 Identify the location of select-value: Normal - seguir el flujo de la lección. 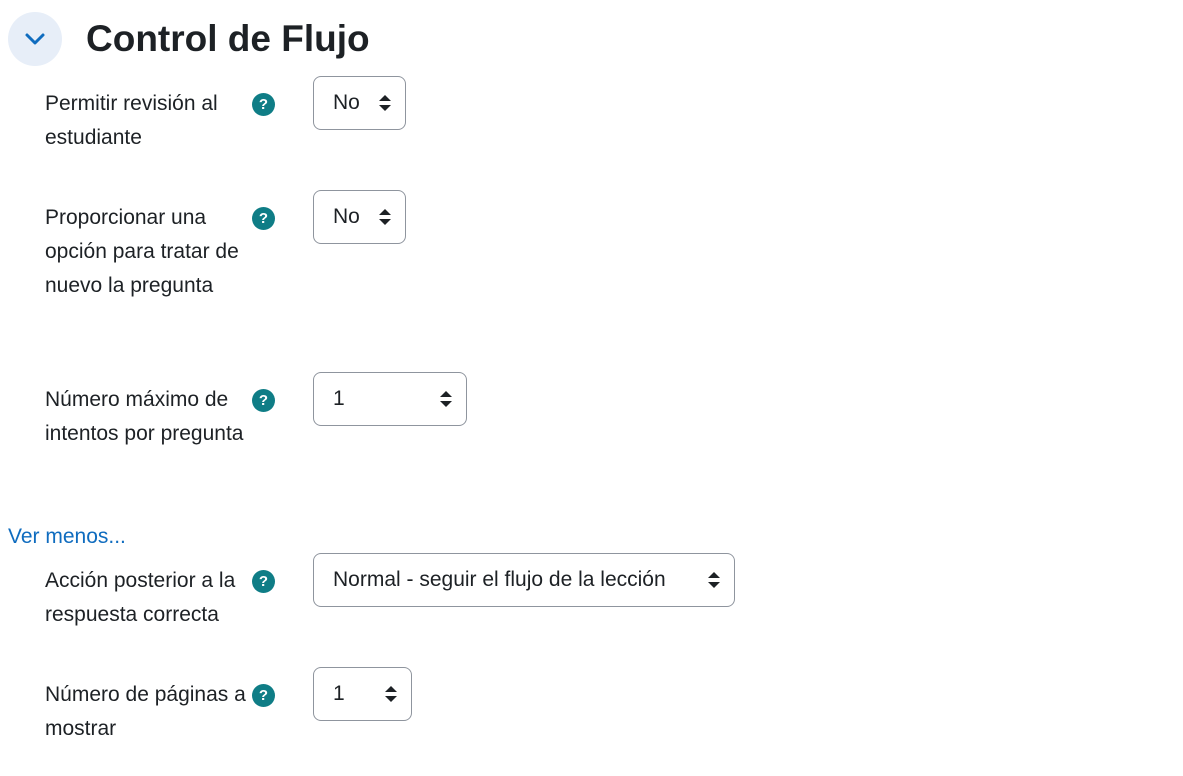
(499, 579).